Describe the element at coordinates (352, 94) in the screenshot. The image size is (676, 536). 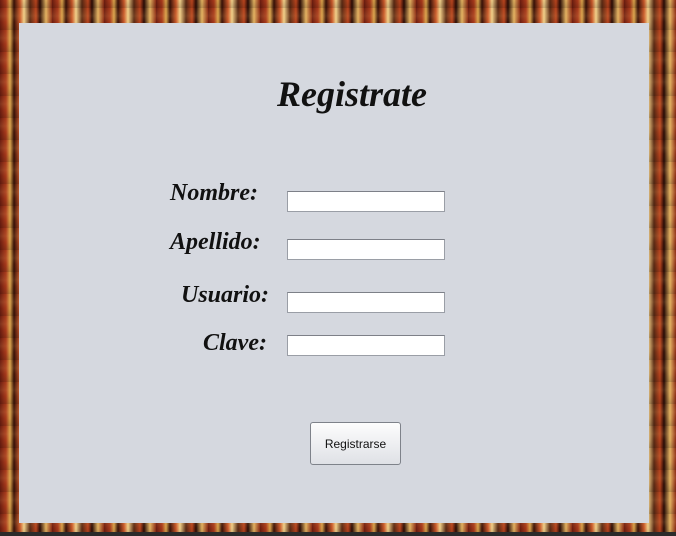
I see `form-title: Registrate` at that location.